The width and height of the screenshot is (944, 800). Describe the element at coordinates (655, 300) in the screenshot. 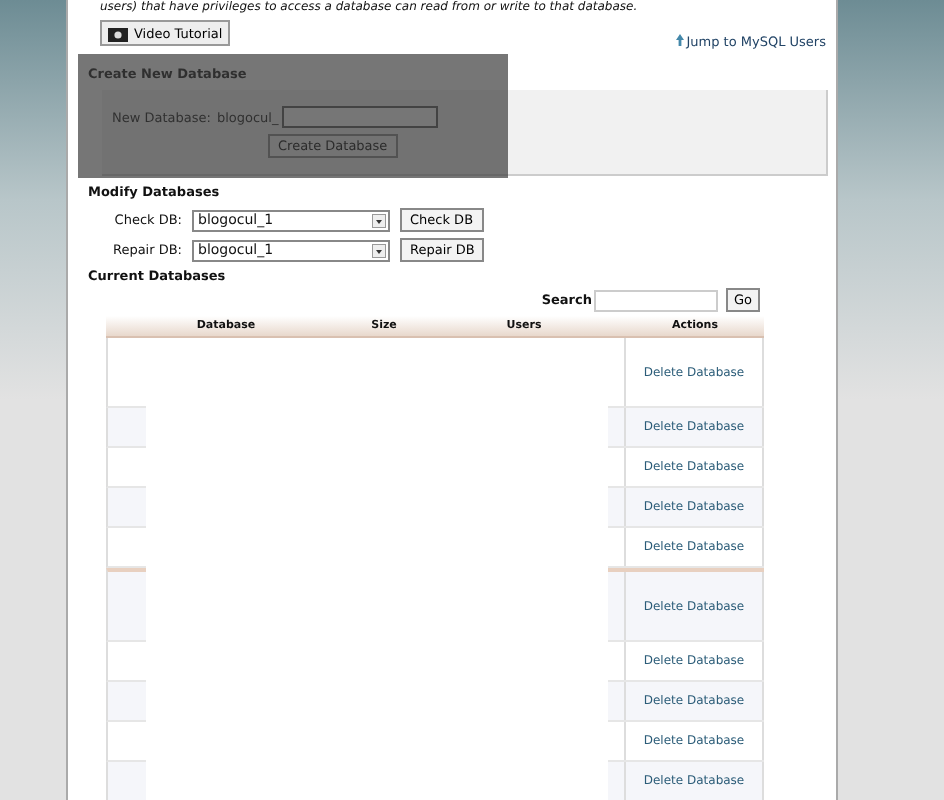

I see `search-field` at that location.